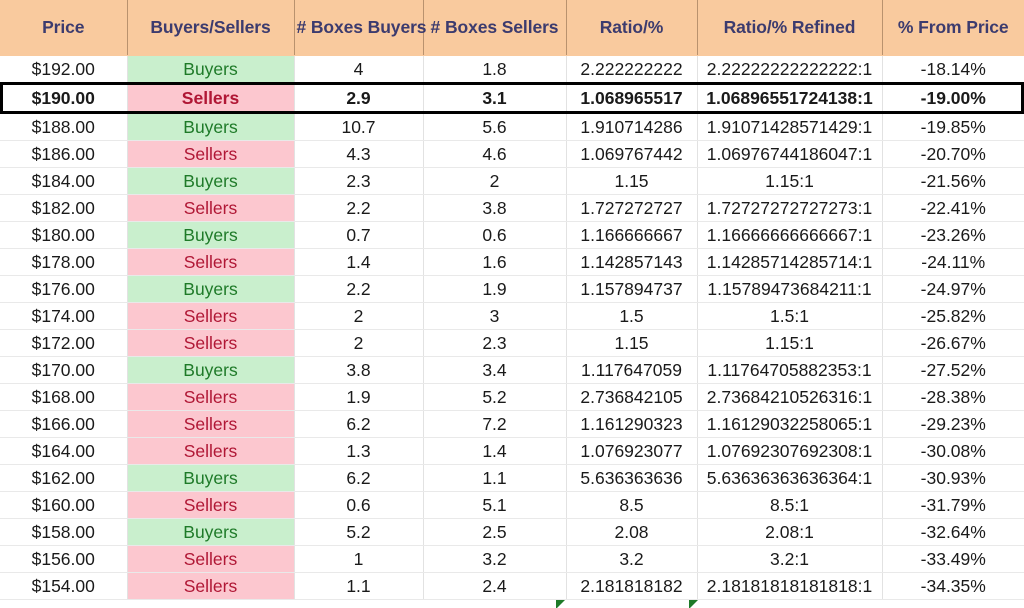  What do you see at coordinates (953, 98) in the screenshot?
I see `cell-pct-from-price: -19.00%` at bounding box center [953, 98].